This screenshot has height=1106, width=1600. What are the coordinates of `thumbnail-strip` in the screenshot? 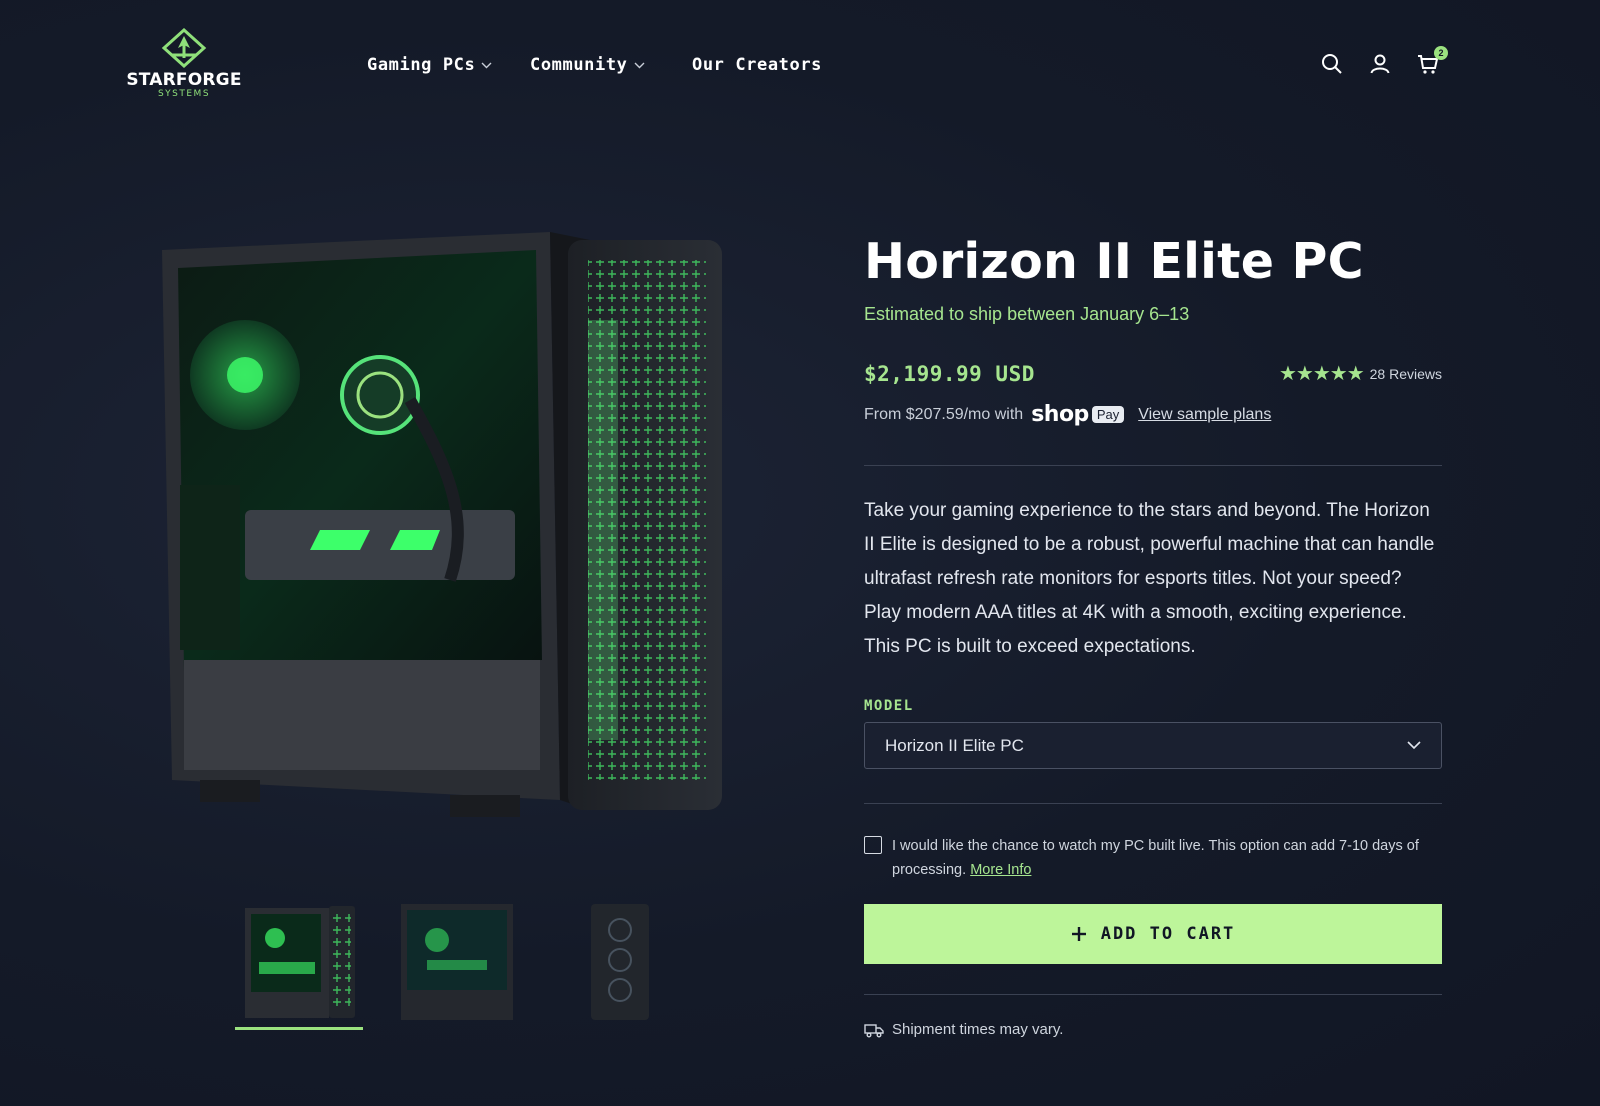 It's located at (461, 965).